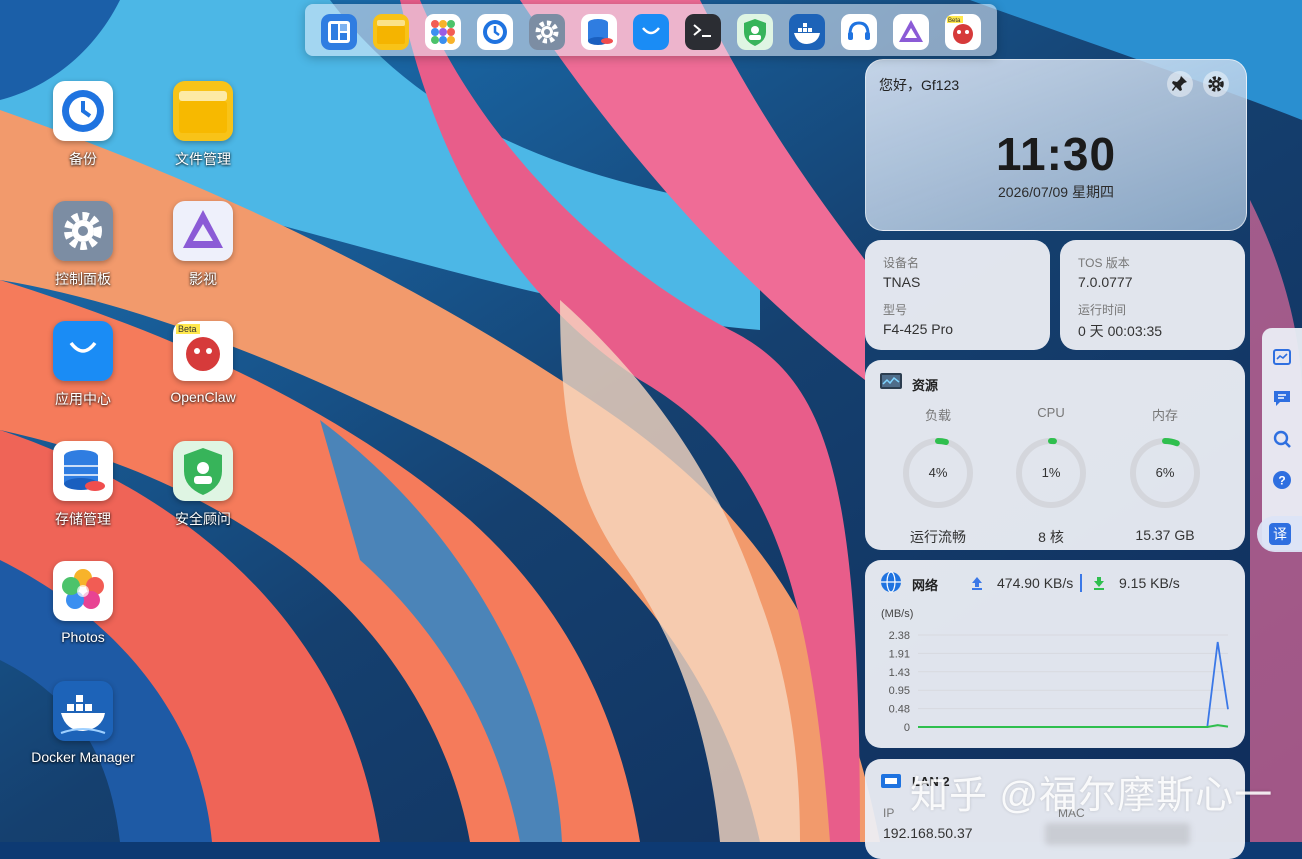 This screenshot has height=859, width=1302. Describe the element at coordinates (203, 519) in the screenshot. I see `desktop-icon-label: 安全顾问` at that location.